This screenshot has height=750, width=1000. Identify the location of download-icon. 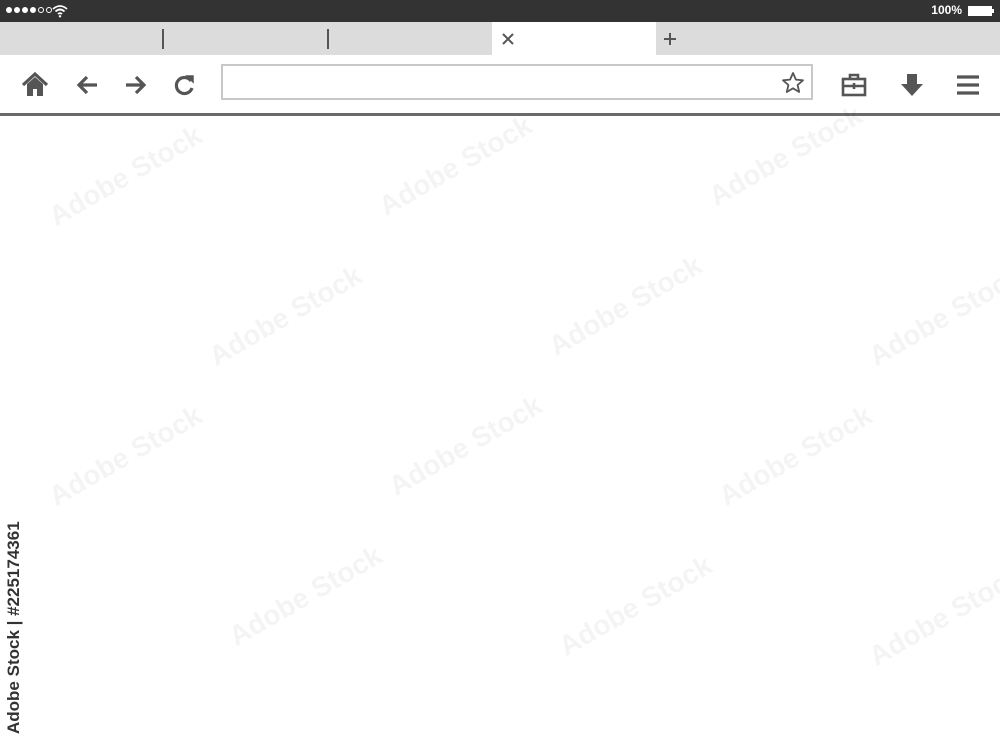
(912, 85).